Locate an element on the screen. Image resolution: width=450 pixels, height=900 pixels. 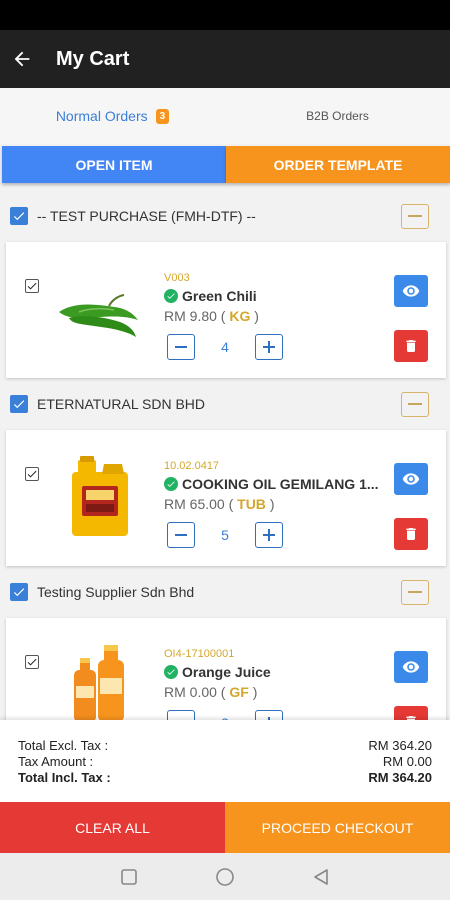
item-price: RM 9.80 ( KG ) is located at coordinates (211, 316).